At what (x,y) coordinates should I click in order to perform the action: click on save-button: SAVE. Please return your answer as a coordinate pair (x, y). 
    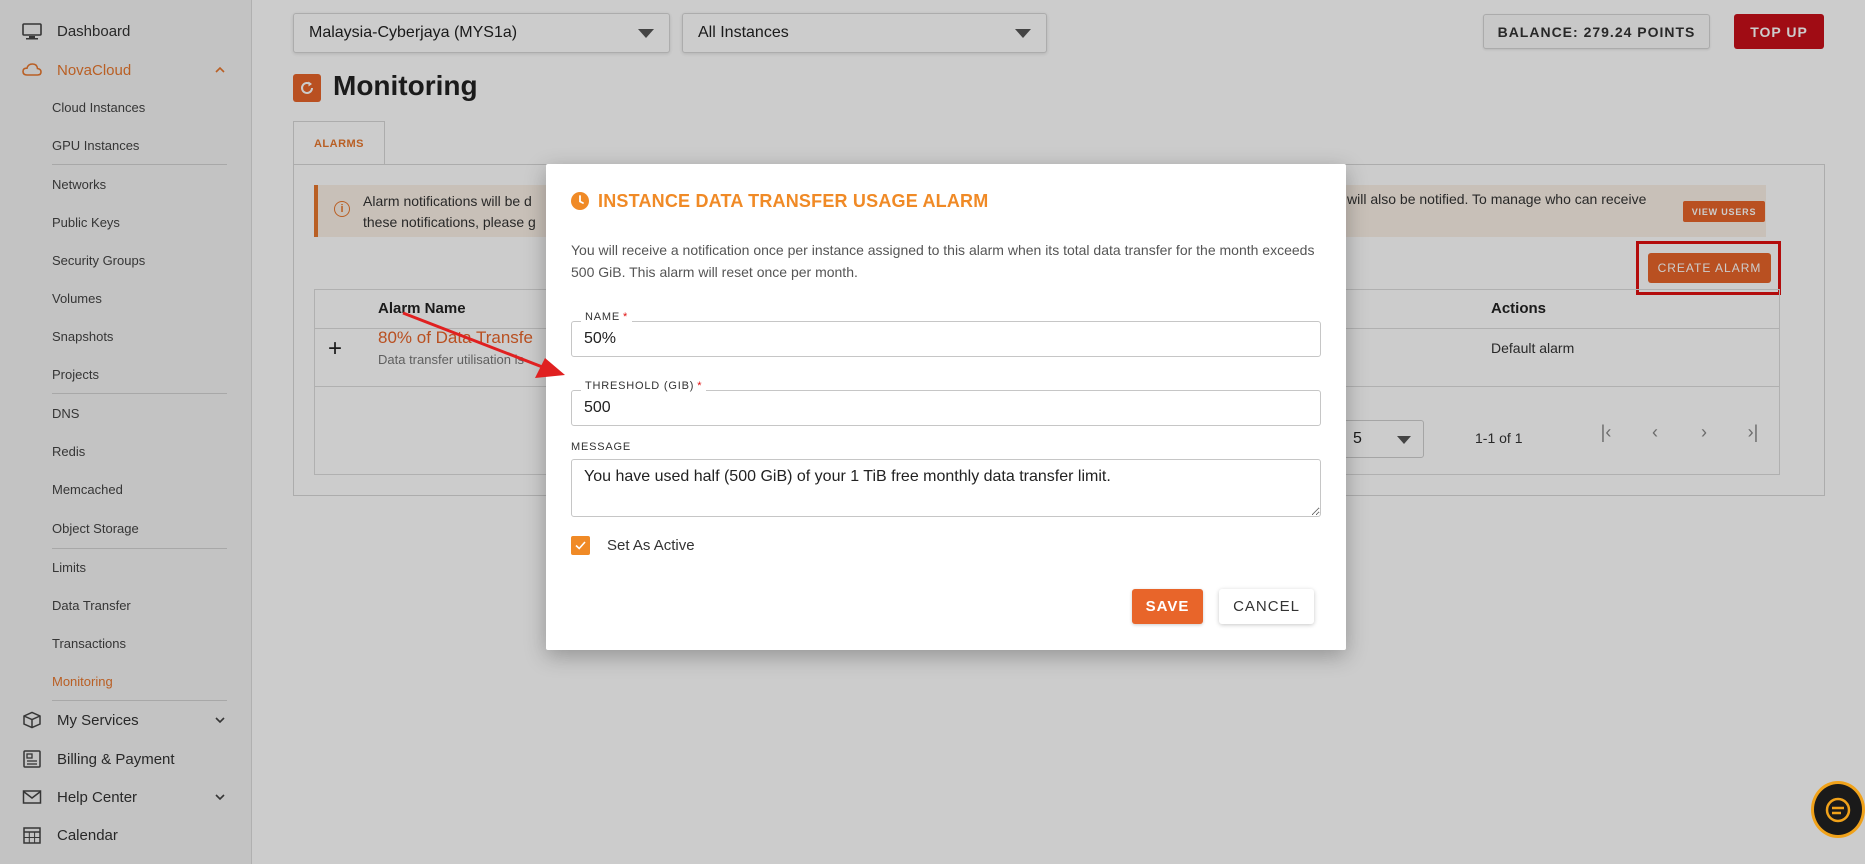
    Looking at the image, I should click on (1167, 606).